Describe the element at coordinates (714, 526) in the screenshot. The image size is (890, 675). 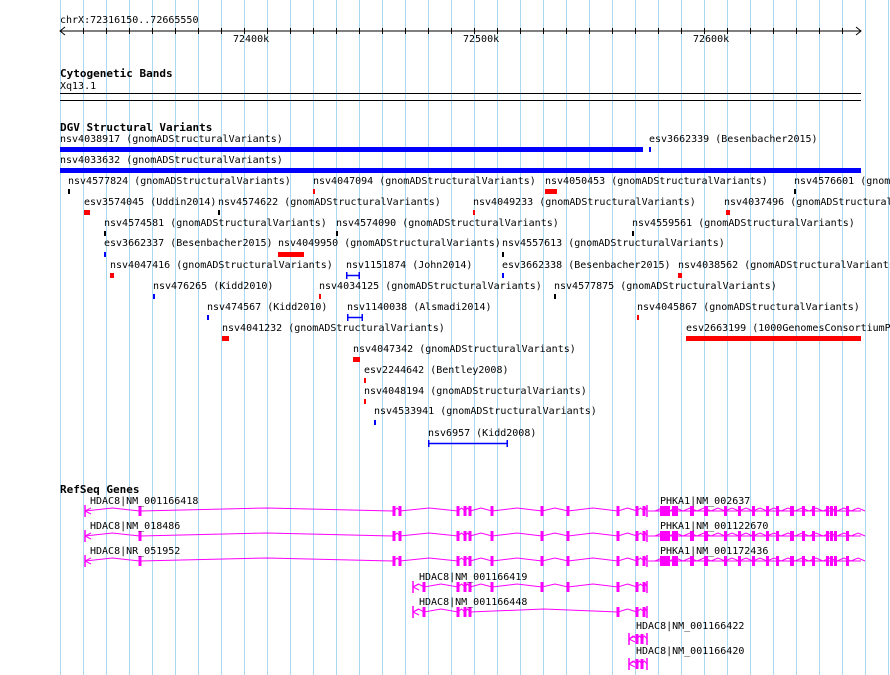
I see `gene-label: PHKA1|NM_001122670` at that location.